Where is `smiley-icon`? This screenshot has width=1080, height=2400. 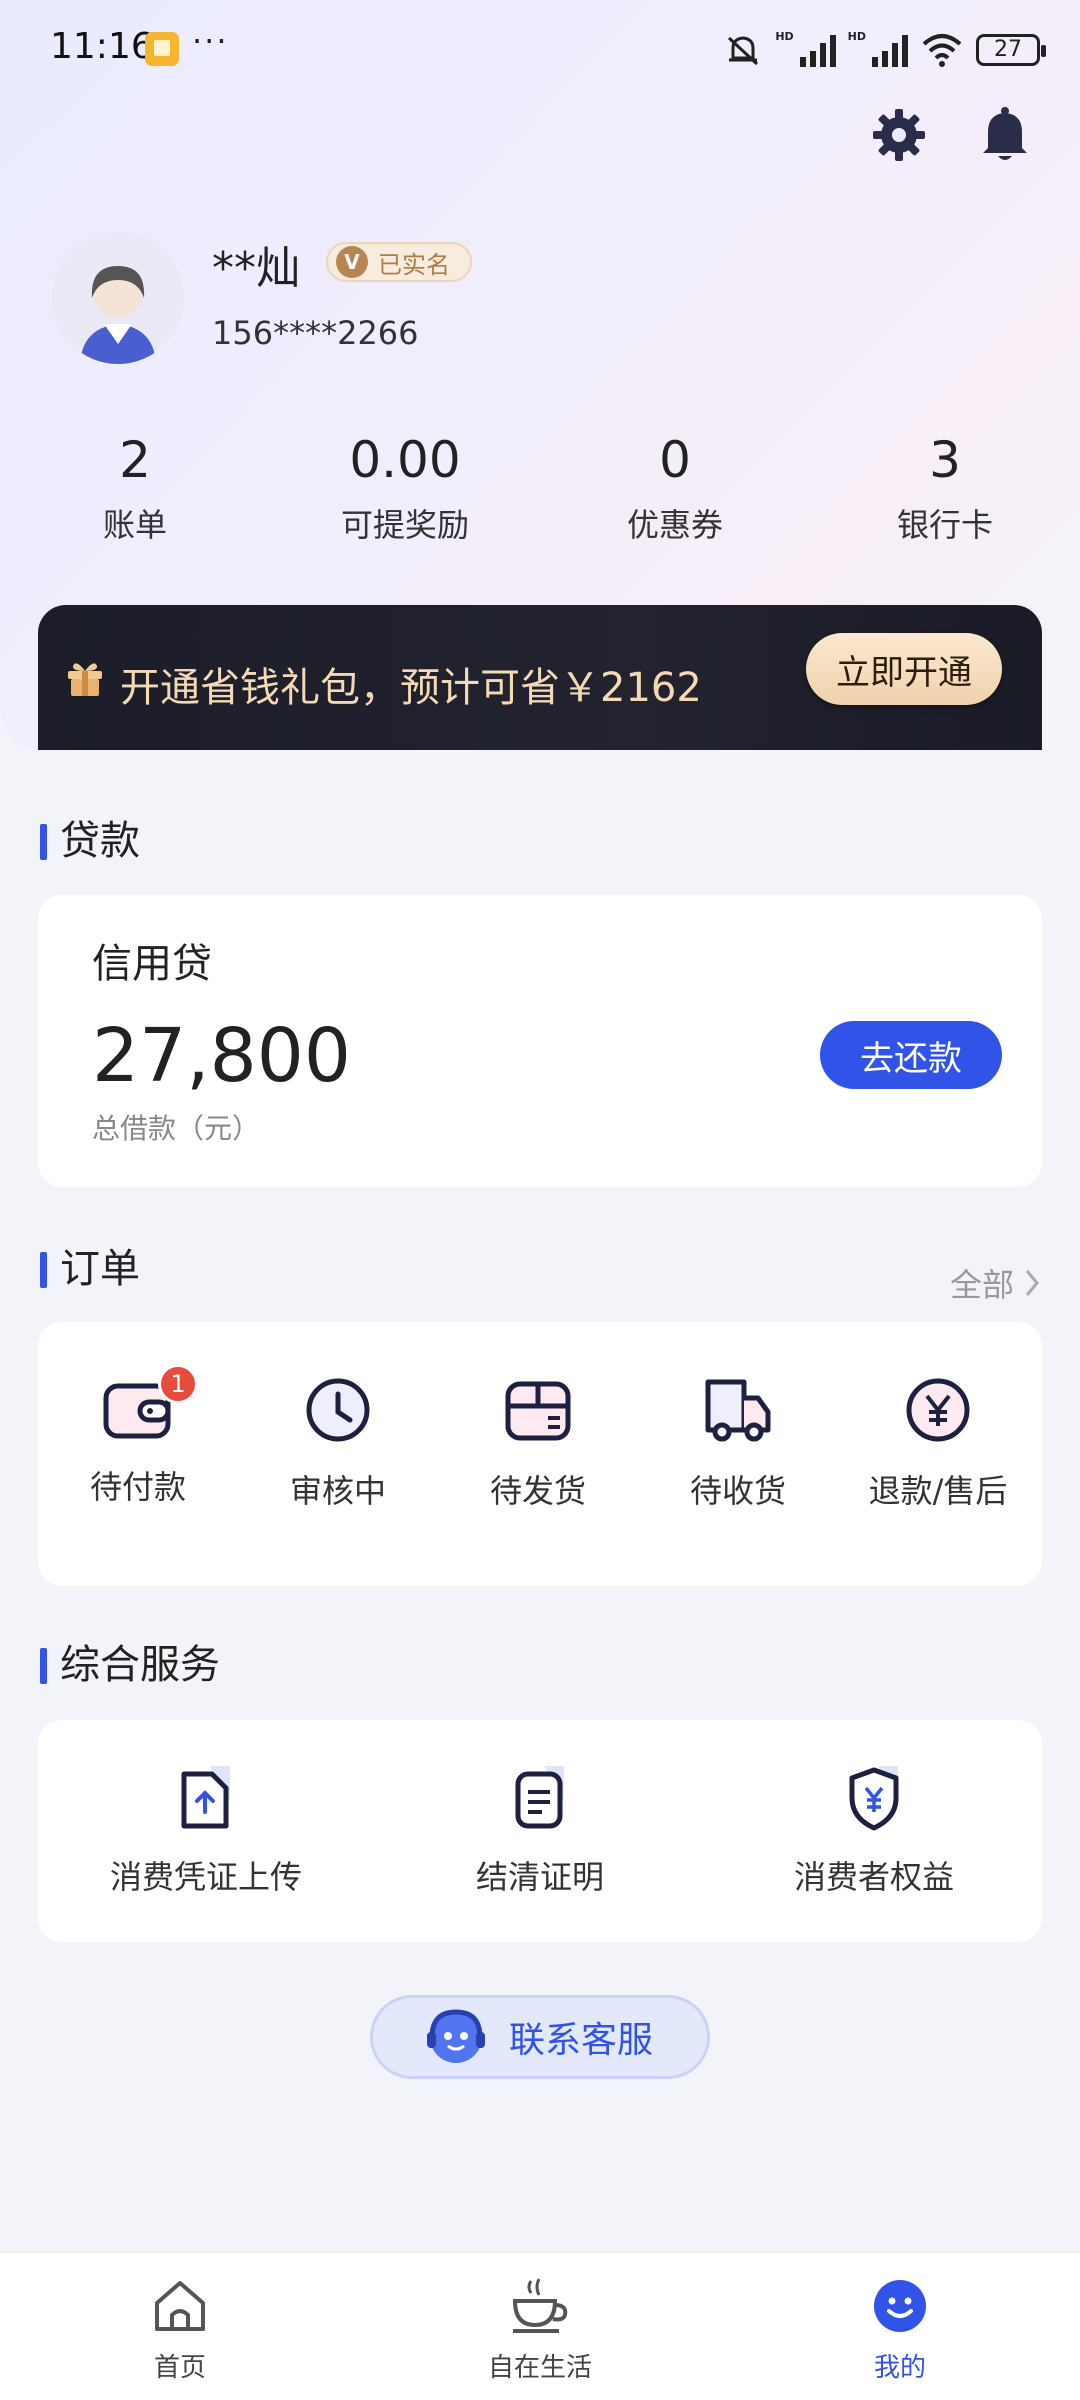 smiley-icon is located at coordinates (900, 2306).